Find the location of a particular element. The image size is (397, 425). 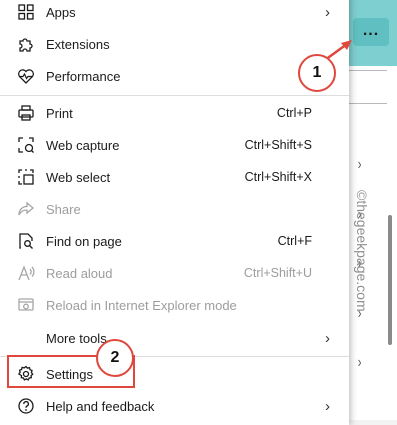

callout-number-2: 2 is located at coordinates (115, 358).